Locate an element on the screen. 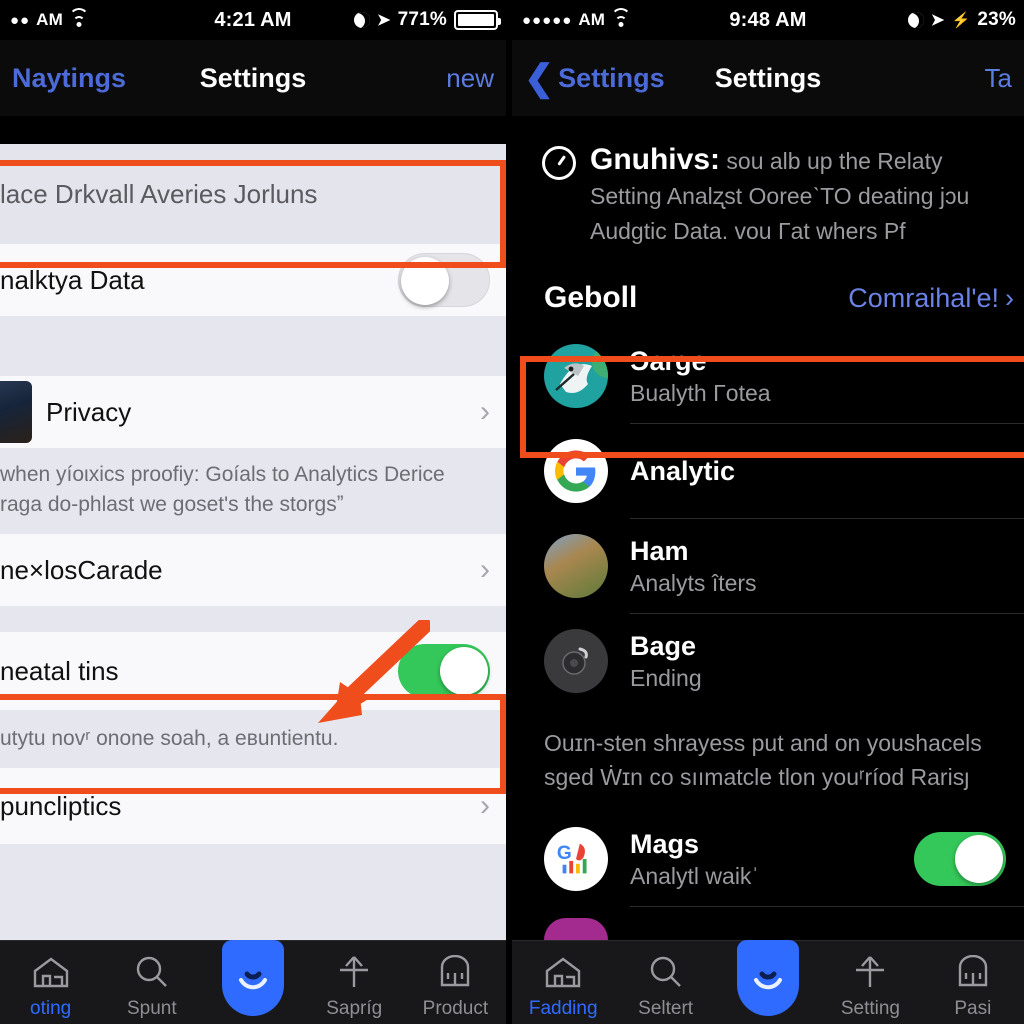 The width and height of the screenshot is (1024, 1024). row-subtitle: Analytl waikˈ is located at coordinates (695, 875).